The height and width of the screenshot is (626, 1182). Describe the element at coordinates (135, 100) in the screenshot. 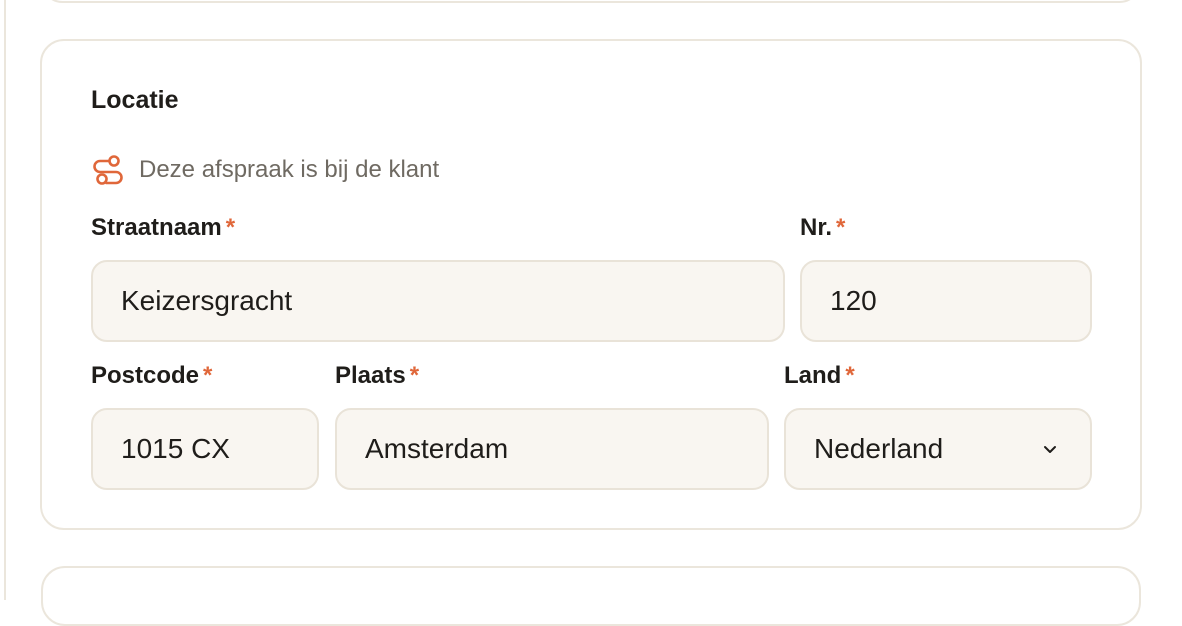

I see `section-title: Locatie` at that location.